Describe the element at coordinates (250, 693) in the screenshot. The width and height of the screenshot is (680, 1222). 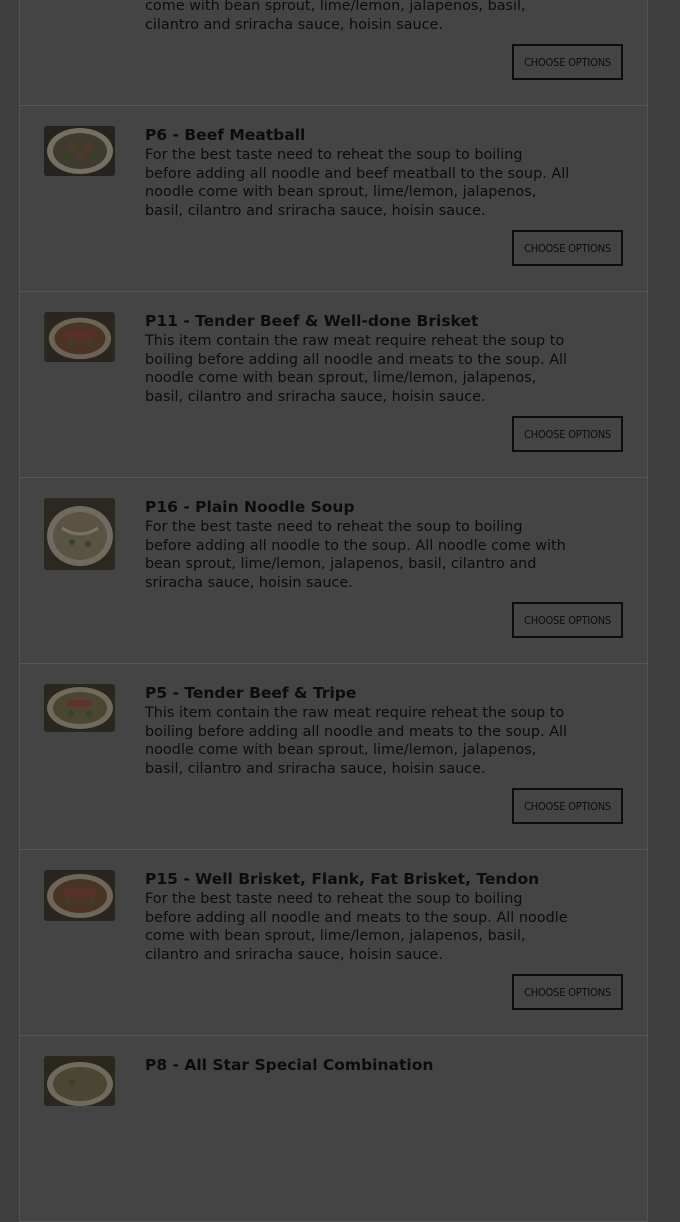
I see `item-title: P5 - Tender Beef & Tripe` at that location.